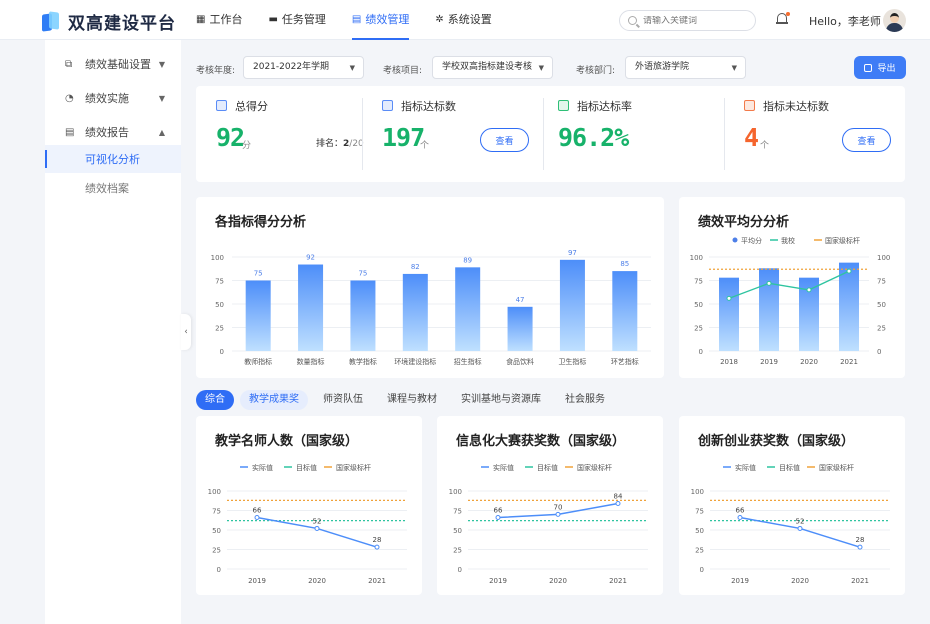  I want to click on nav-item-performance: ▤ 绩效管理, so click(380, 20).